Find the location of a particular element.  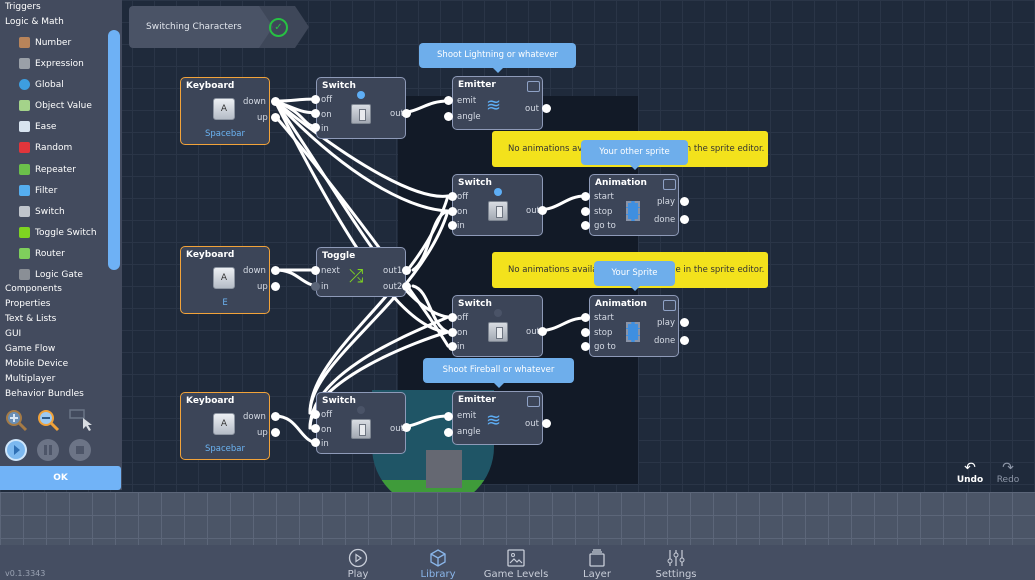

keyboard-node-2: Keyboard A down up E is located at coordinates (225, 280).